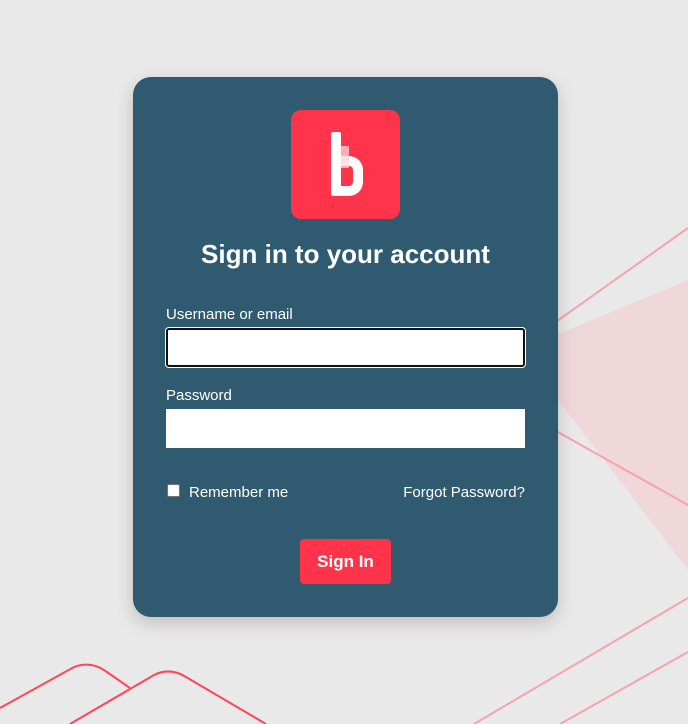 This screenshot has width=688, height=724. Describe the element at coordinates (199, 395) in the screenshot. I see `password-label: Password` at that location.